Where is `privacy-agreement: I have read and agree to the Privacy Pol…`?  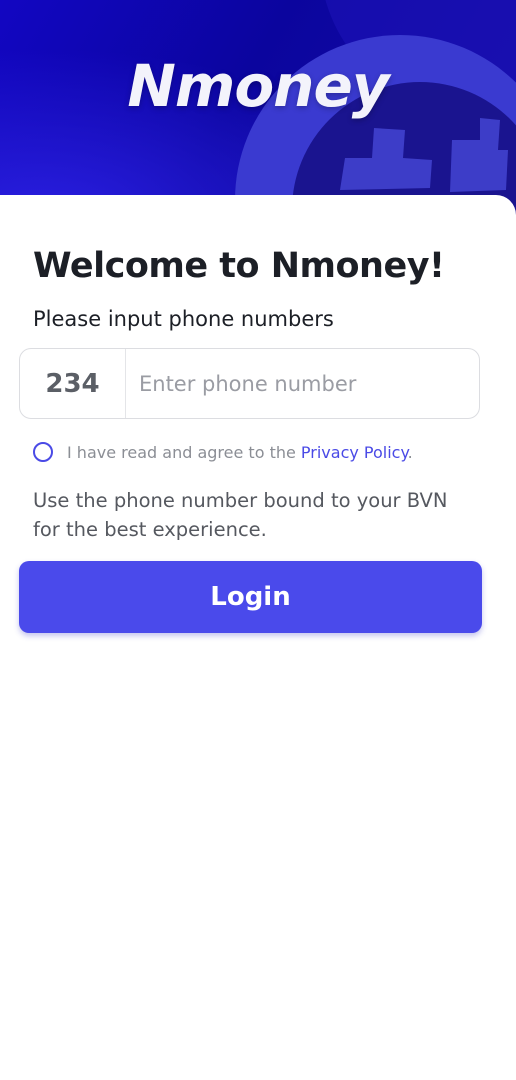 privacy-agreement: I have read and agree to the Privacy Pol… is located at coordinates (223, 452).